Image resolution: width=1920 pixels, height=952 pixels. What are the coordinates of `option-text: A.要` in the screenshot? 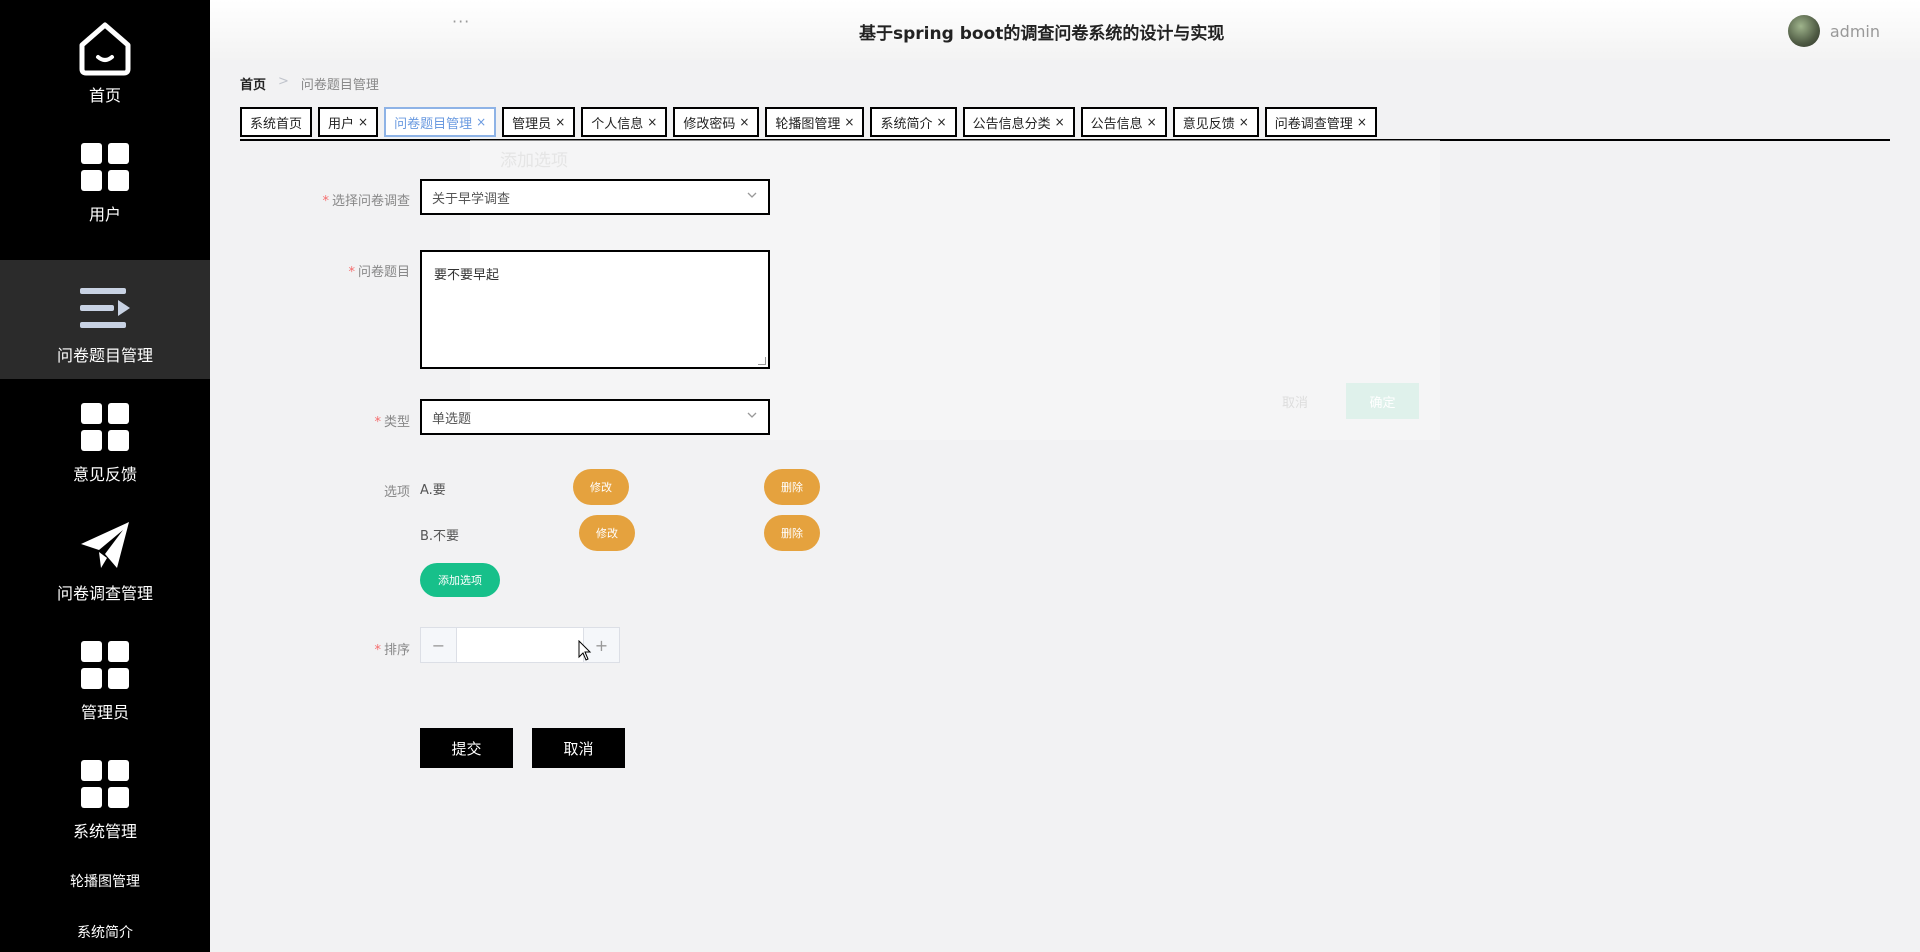 It's located at (433, 490).